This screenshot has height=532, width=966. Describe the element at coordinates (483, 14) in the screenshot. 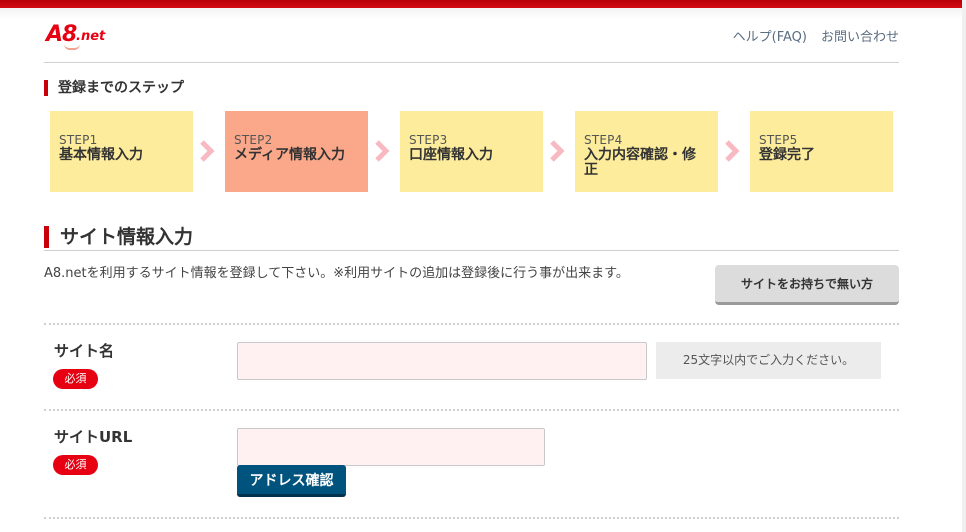

I see `top-accent-shadow` at that location.